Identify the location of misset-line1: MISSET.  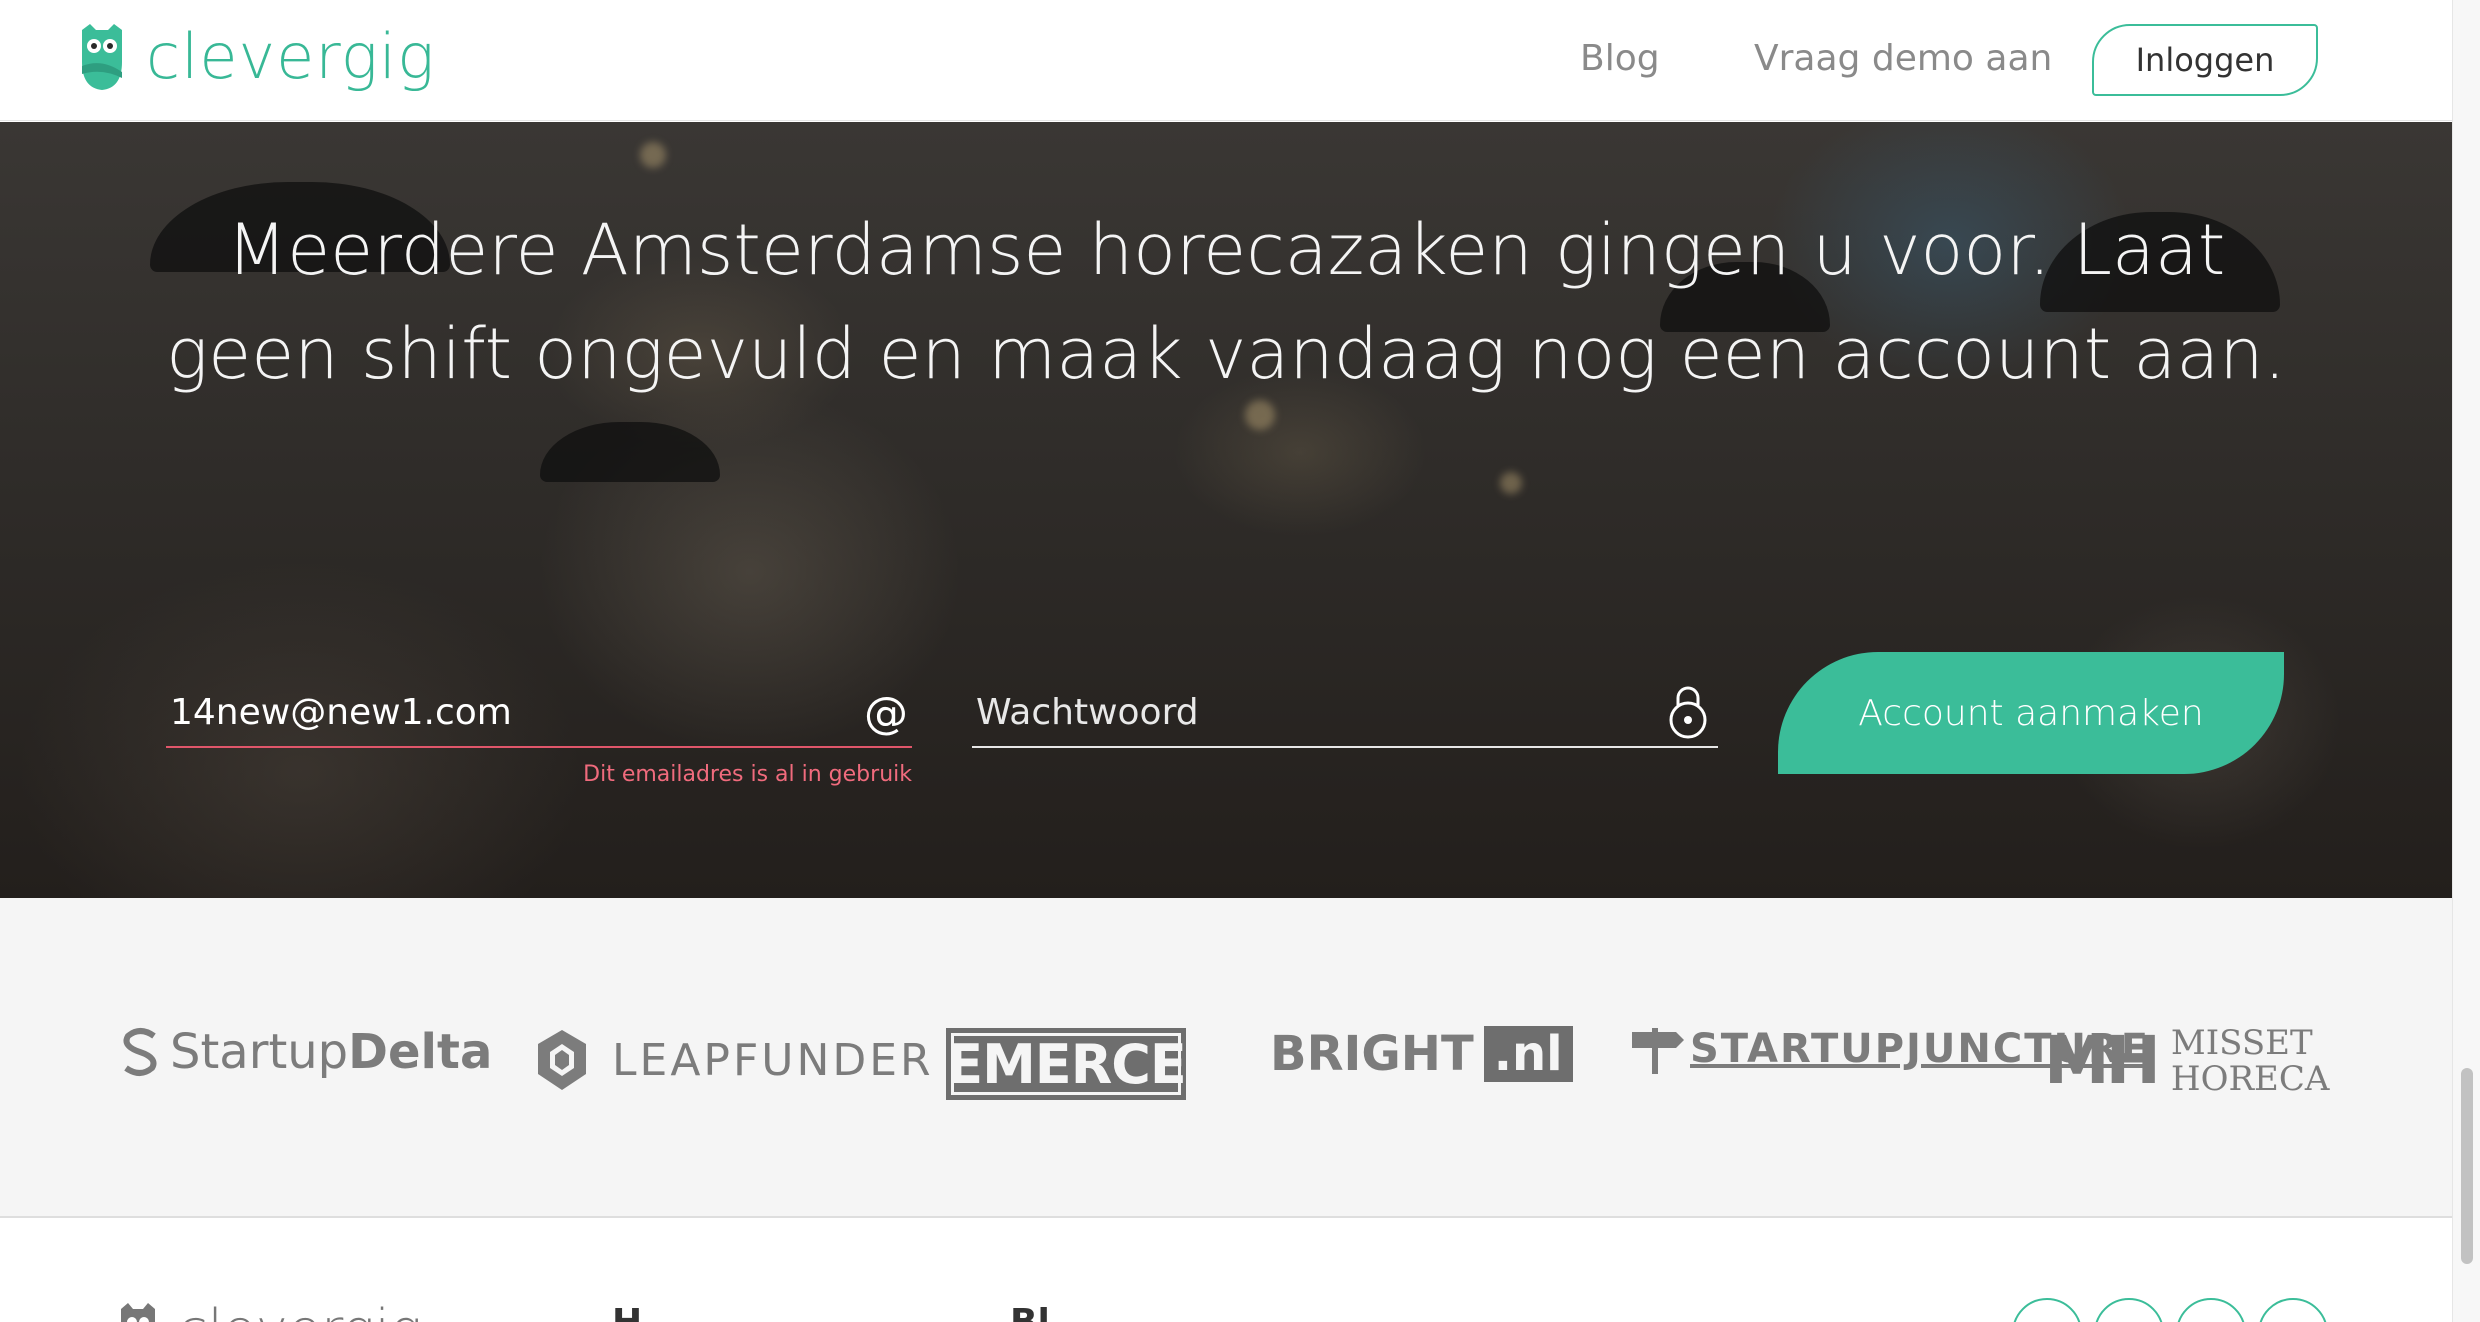
(2241, 1042).